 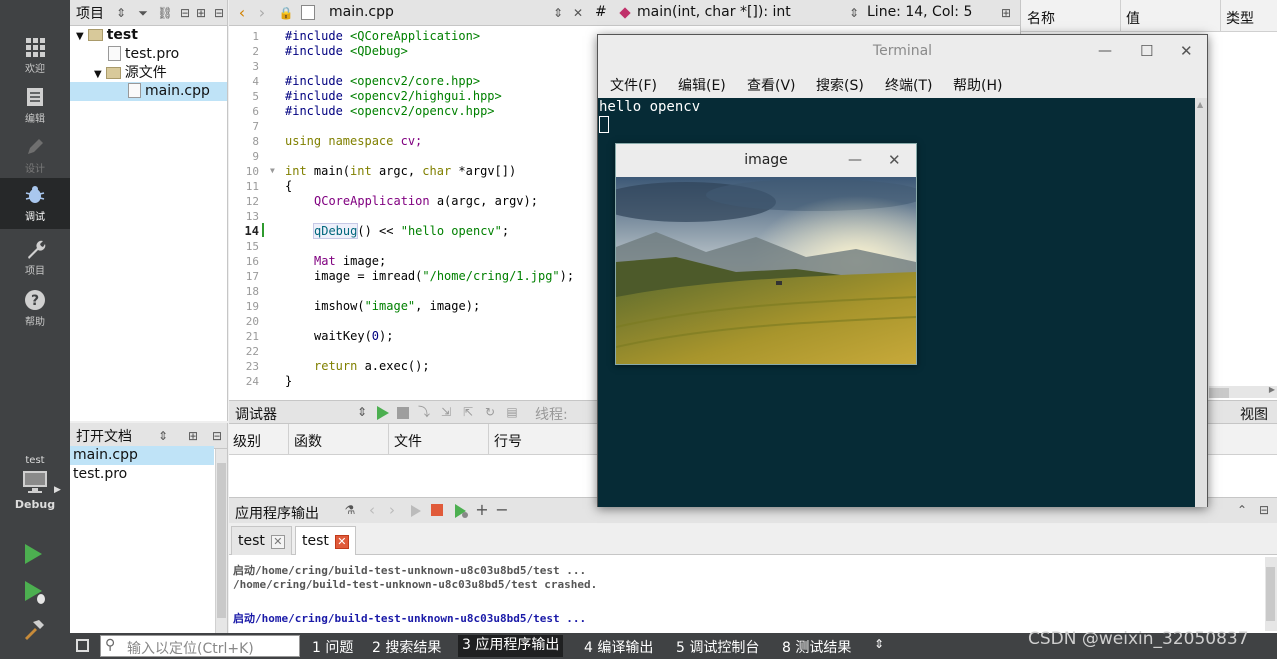 I want to click on zoom-in-icon: +, so click(x=482, y=510).